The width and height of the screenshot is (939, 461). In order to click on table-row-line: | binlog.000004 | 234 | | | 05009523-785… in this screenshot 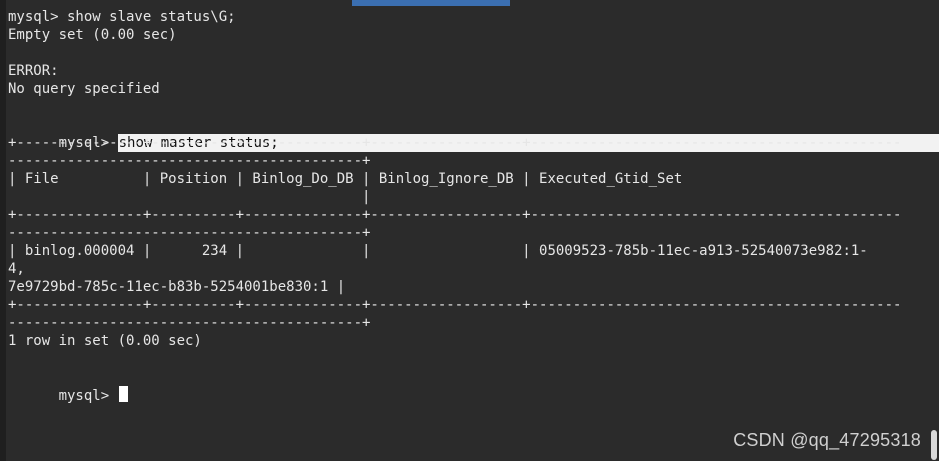, I will do `click(438, 251)`.